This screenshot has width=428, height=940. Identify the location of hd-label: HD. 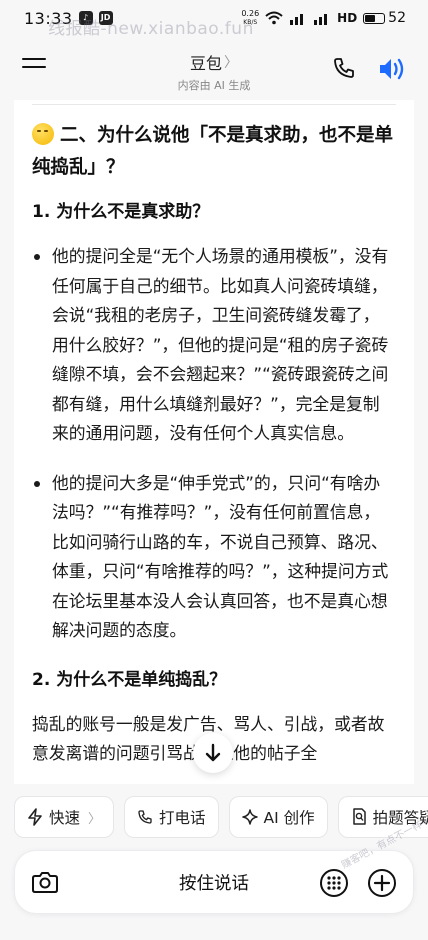
(347, 18).